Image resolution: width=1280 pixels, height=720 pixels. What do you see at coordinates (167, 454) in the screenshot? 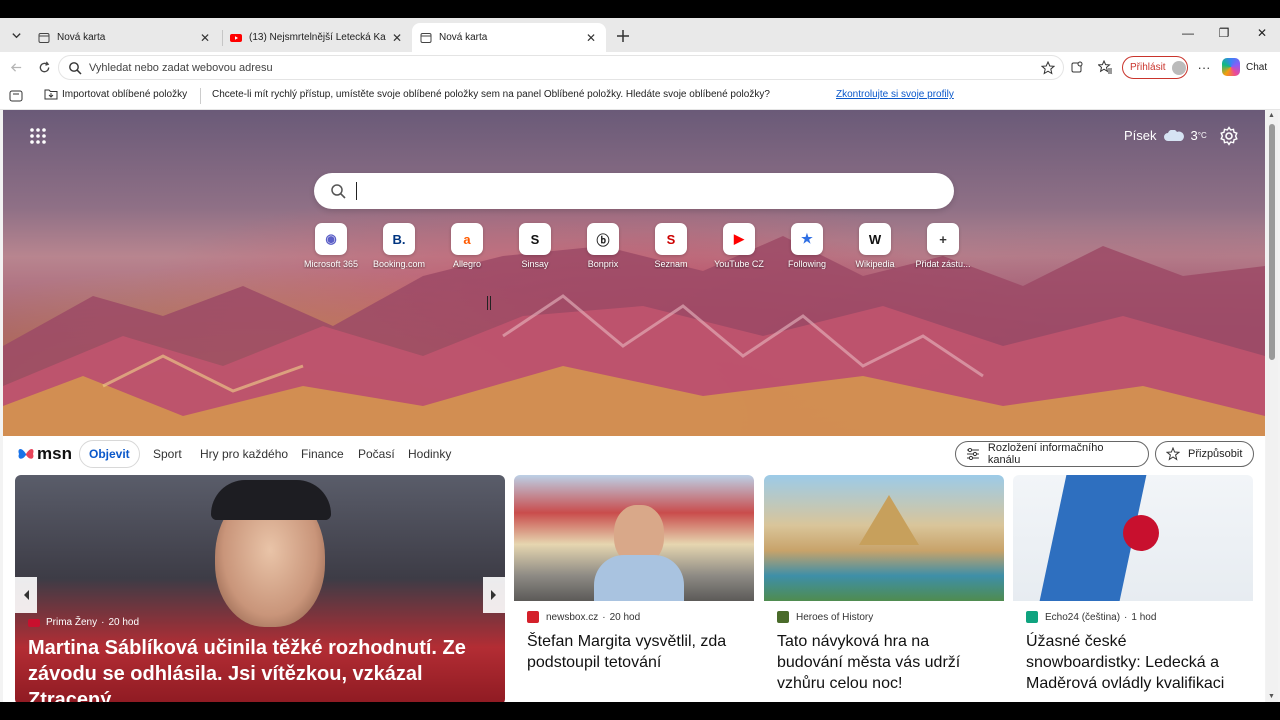
I see `tab-sport: Sport` at bounding box center [167, 454].